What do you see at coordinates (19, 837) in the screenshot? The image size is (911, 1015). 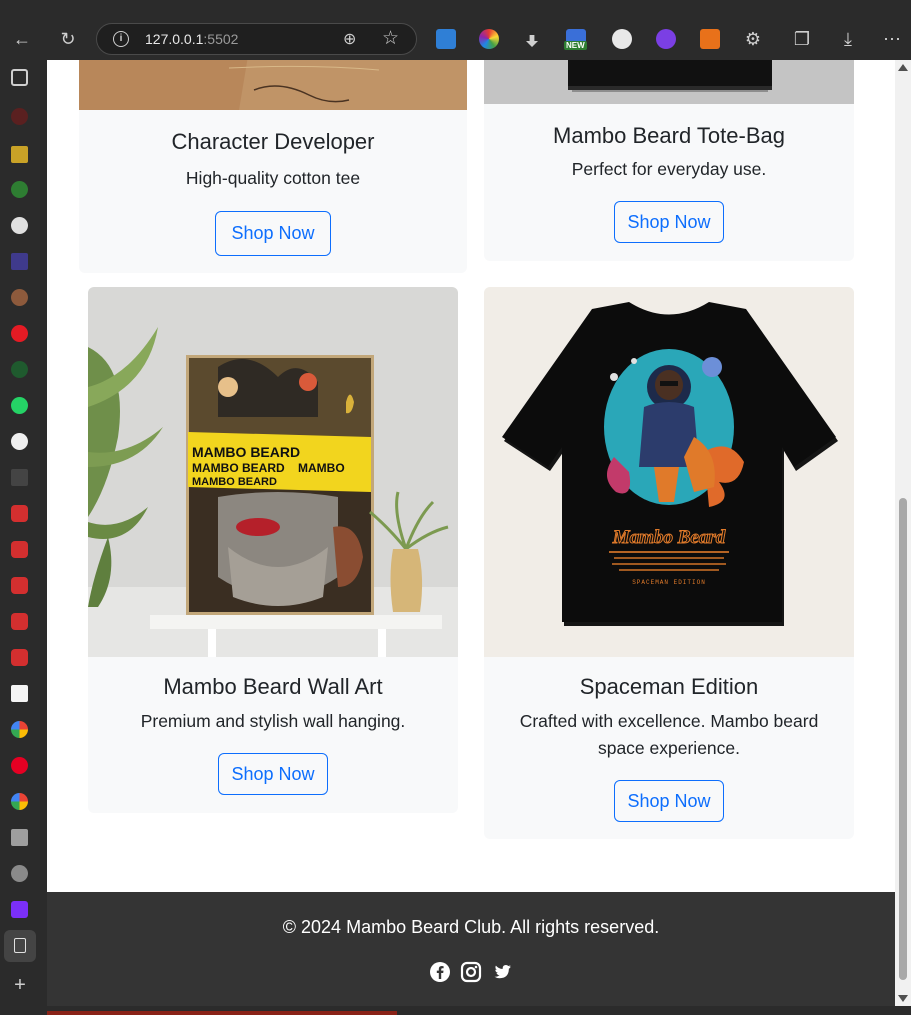 I see `document-icon` at bounding box center [19, 837].